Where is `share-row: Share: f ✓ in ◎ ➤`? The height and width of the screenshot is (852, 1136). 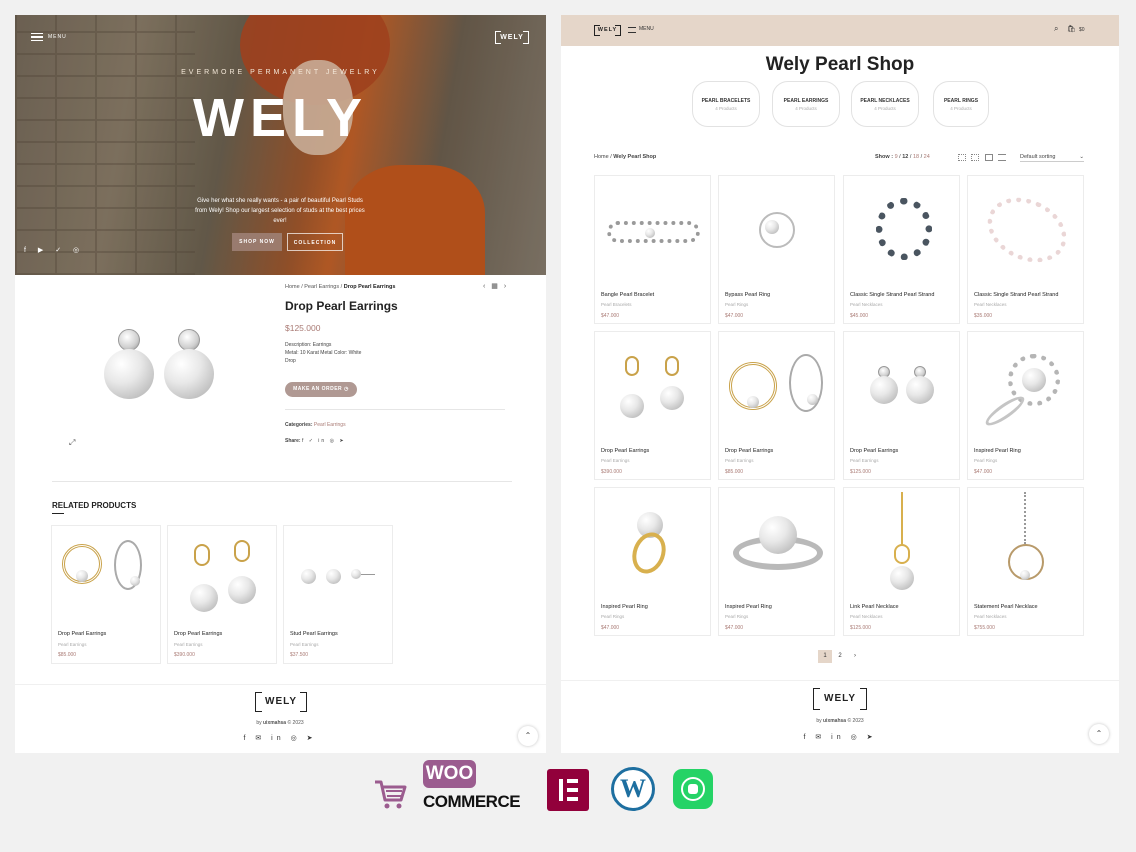 share-row: Share: f ✓ in ◎ ➤ is located at coordinates (315, 441).